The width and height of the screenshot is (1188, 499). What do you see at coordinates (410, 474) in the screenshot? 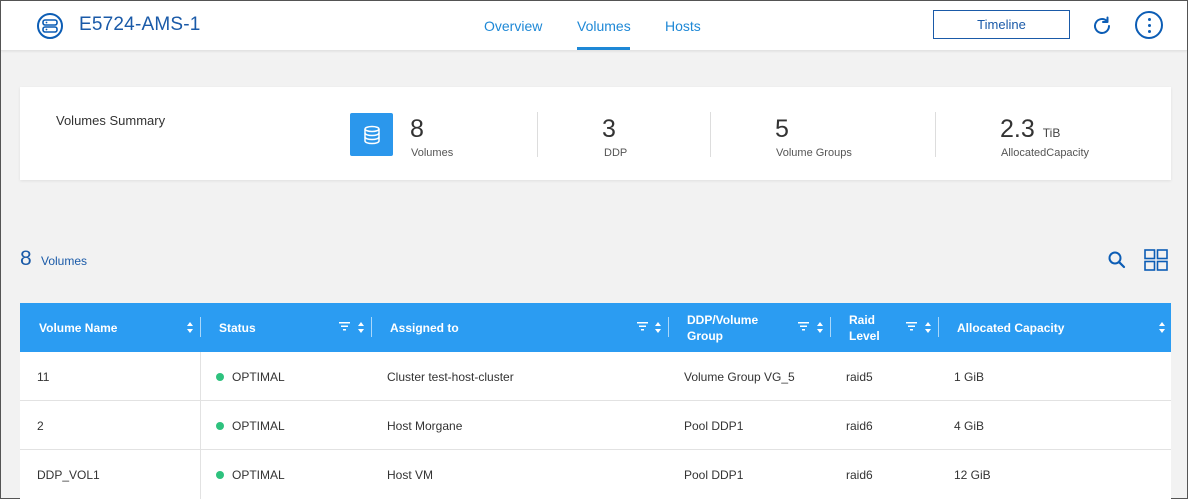
I see `cell-assigned-to: Host VM` at bounding box center [410, 474].